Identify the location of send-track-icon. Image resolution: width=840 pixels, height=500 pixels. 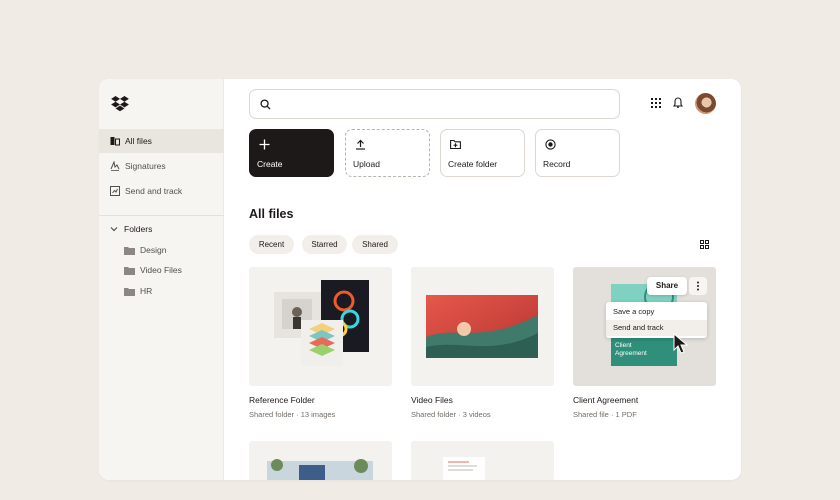
(115, 191).